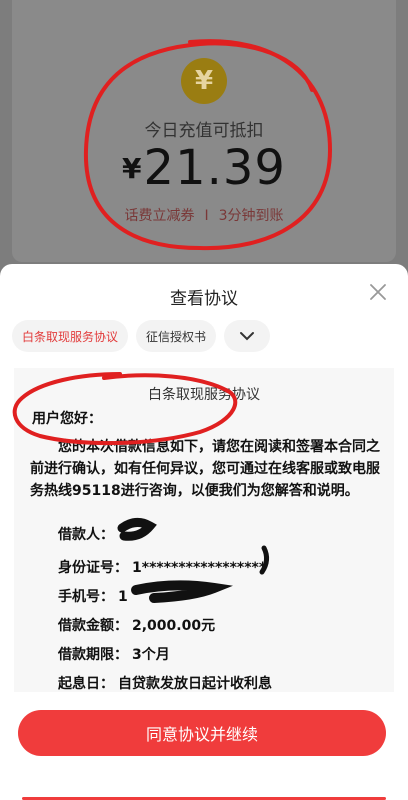 This screenshot has height=800, width=408. I want to click on field-id-number: 身份证号： 1*****************, so click(162, 567).